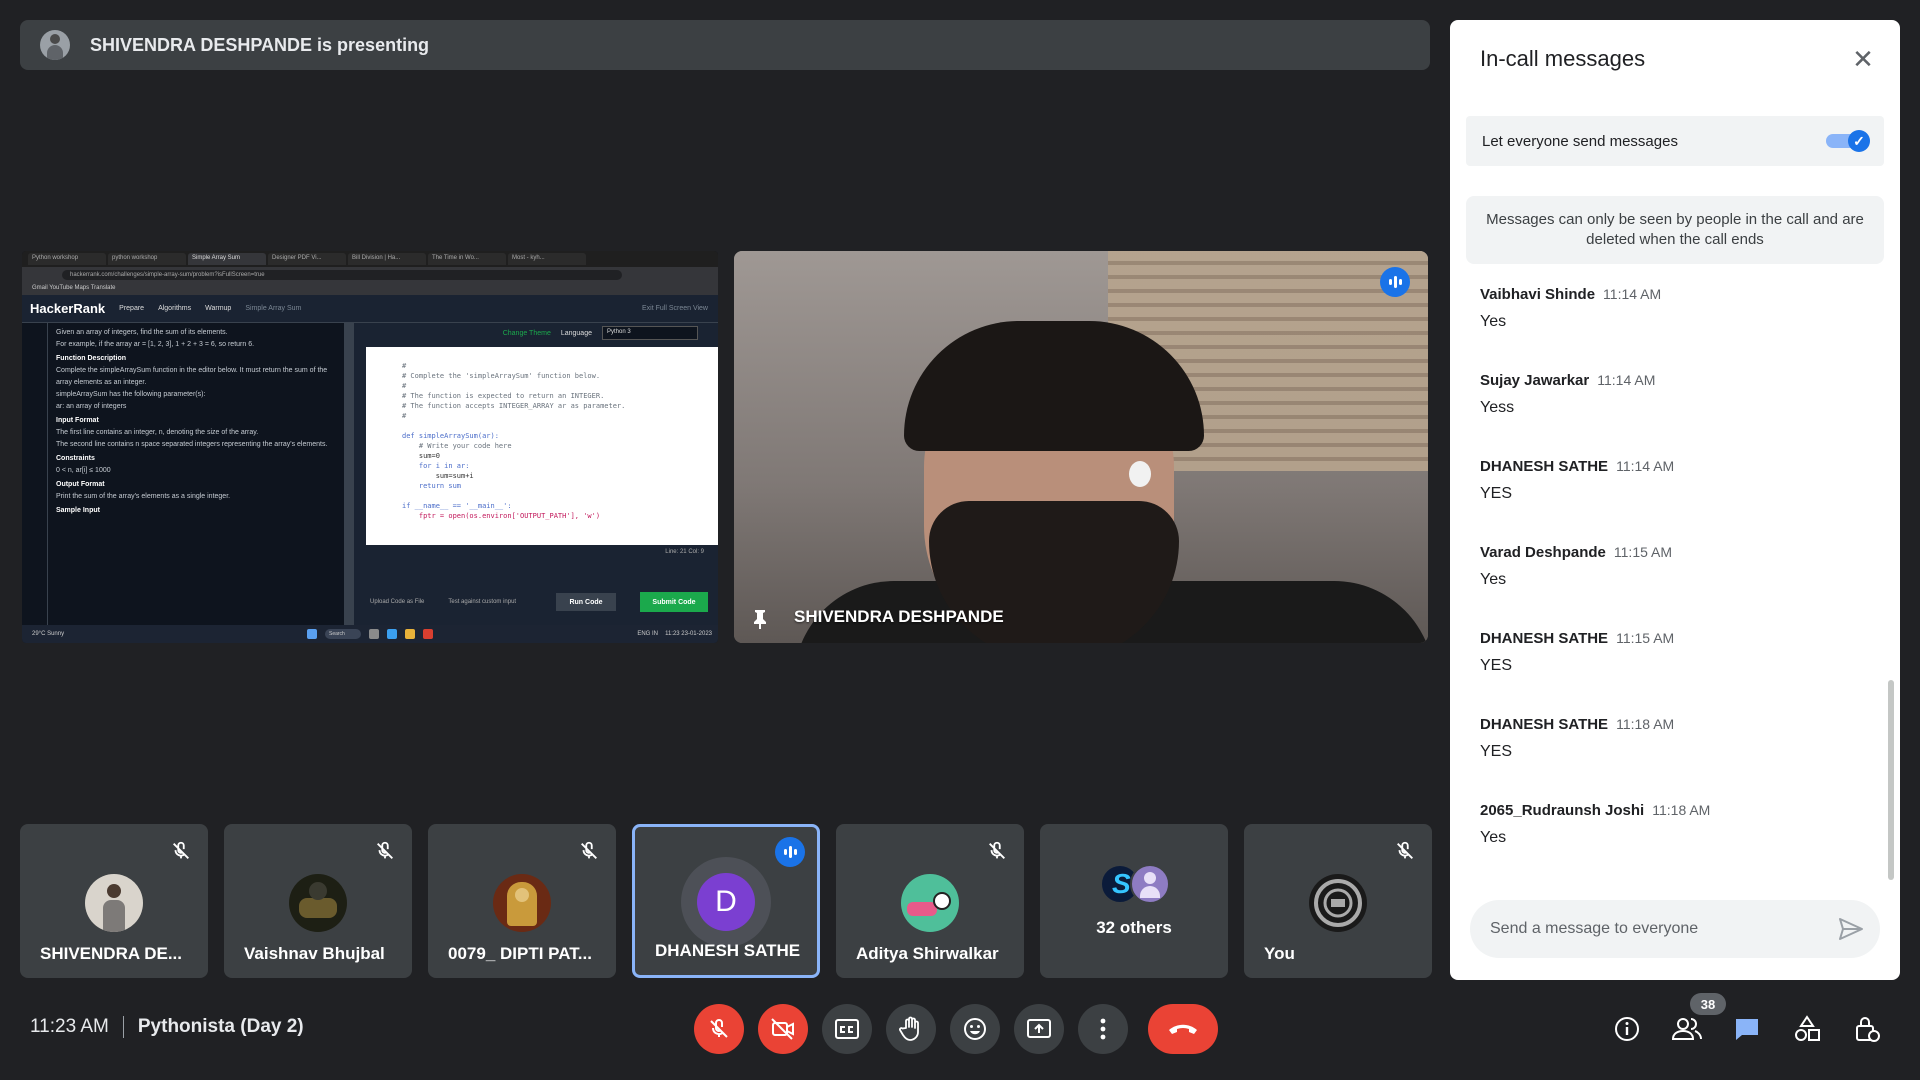 The height and width of the screenshot is (1080, 1920). Describe the element at coordinates (1670, 501) in the screenshot. I see `chat-message: DHANESH SATHE 11:14 AM YES` at that location.